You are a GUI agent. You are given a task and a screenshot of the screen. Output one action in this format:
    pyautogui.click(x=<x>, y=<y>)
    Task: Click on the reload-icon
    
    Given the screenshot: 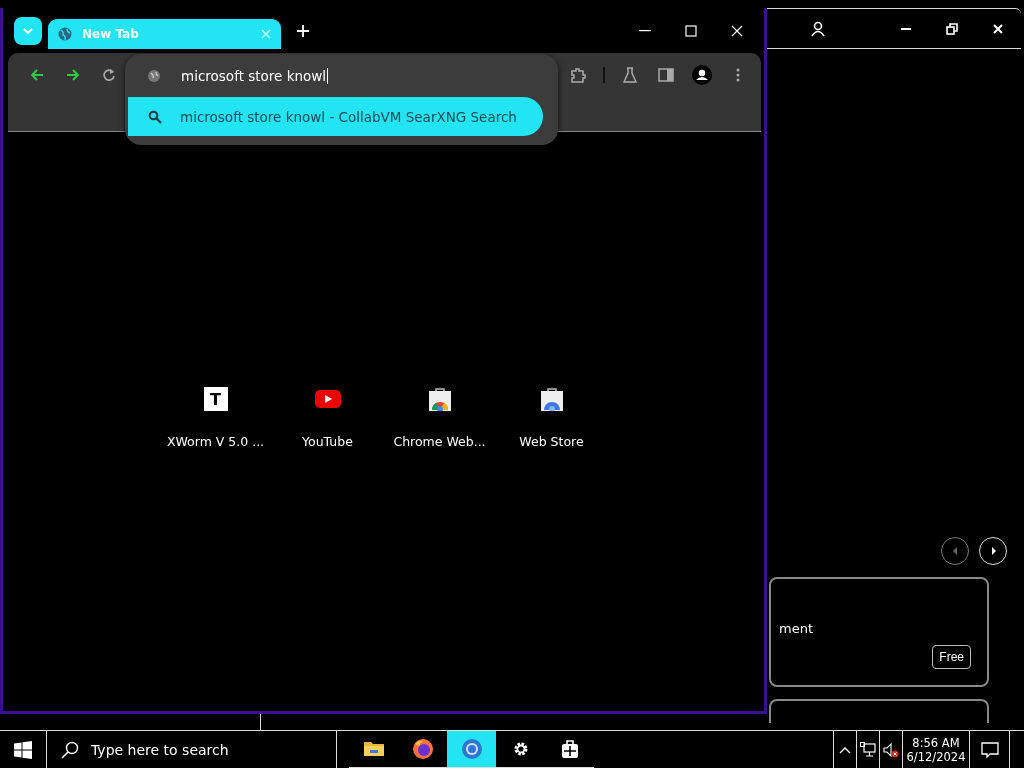 What is the action you would take?
    pyautogui.click(x=109, y=75)
    